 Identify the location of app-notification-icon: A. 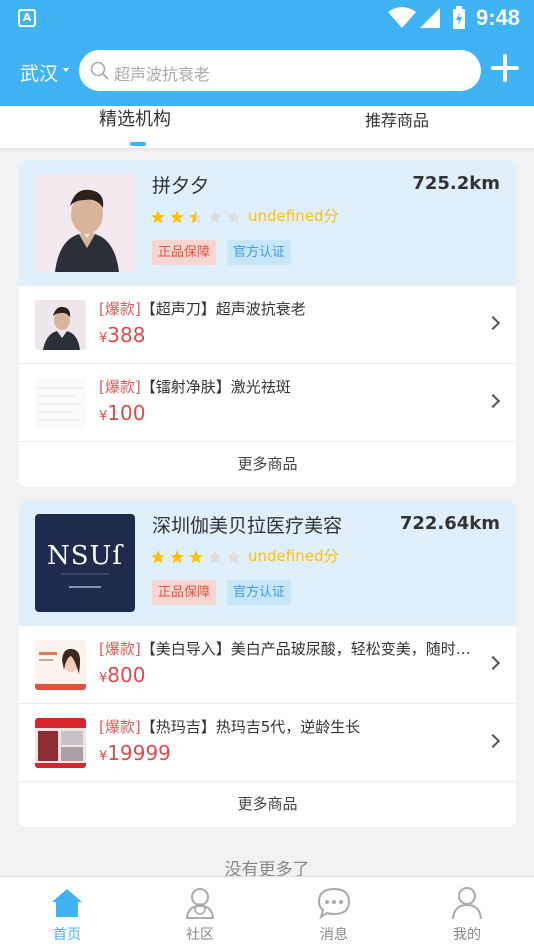
(27, 18).